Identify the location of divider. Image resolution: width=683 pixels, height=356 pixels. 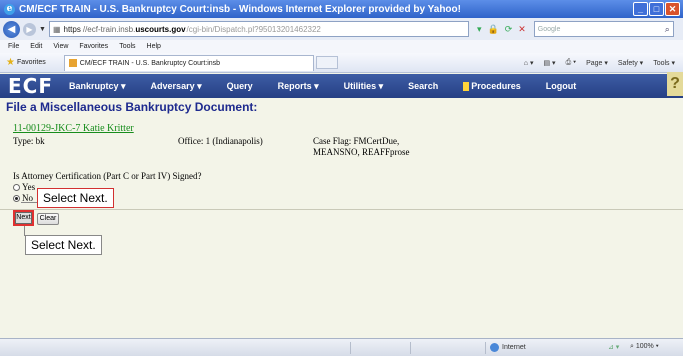
(341, 209).